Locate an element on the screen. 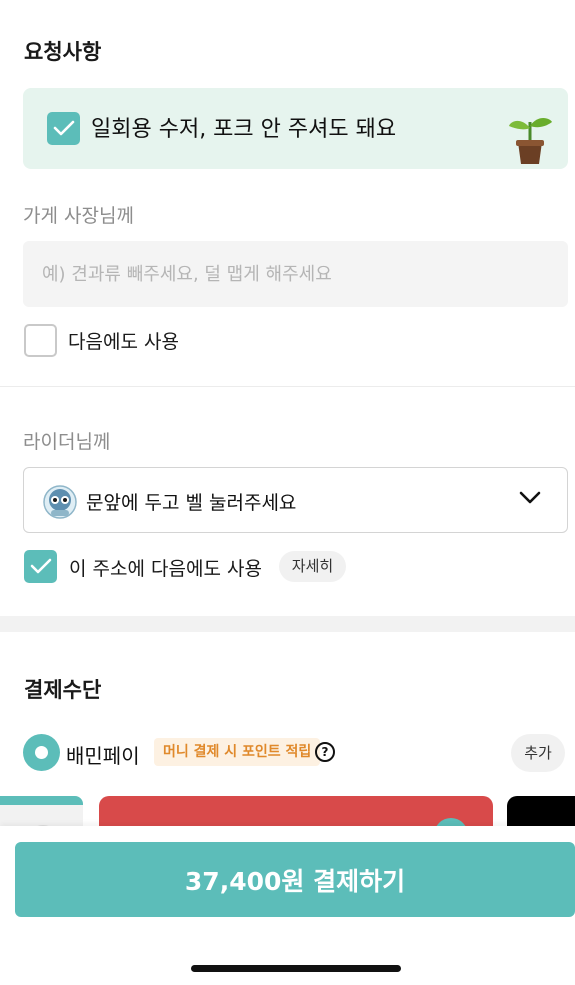 This screenshot has width=575, height=985. request-section-title: 요청사항 is located at coordinates (63, 52).